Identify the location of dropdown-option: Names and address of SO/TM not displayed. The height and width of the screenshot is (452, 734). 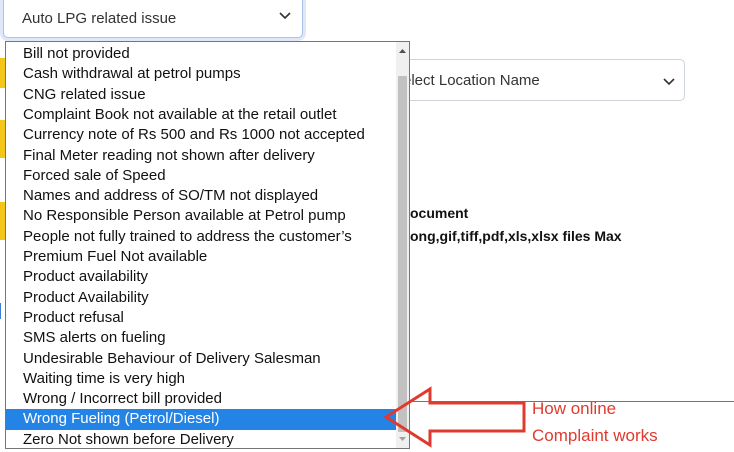
(201, 196).